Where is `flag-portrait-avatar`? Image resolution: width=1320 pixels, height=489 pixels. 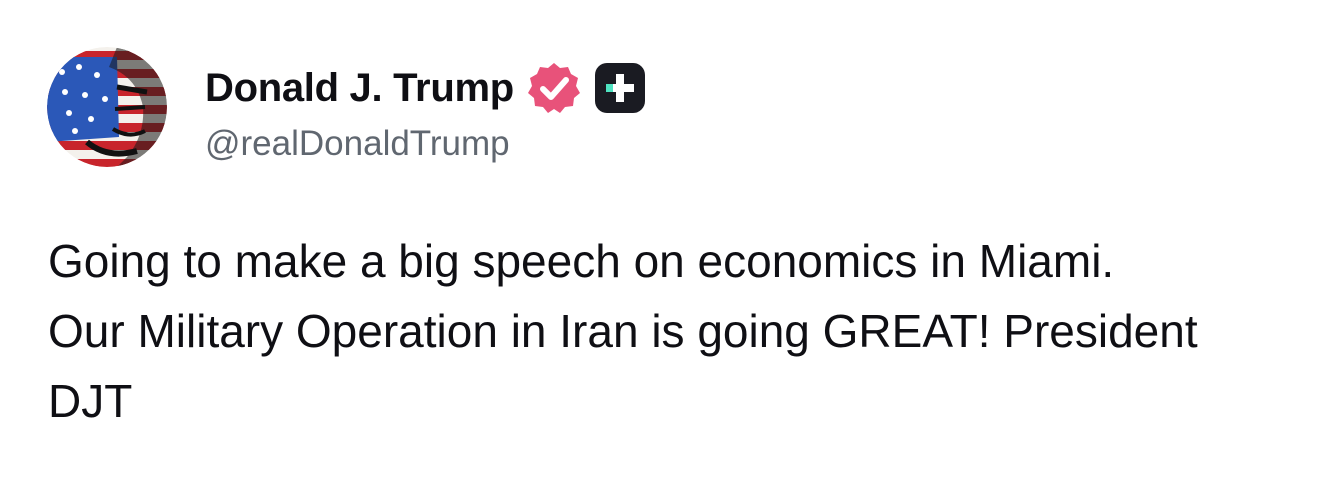 flag-portrait-avatar is located at coordinates (107, 107).